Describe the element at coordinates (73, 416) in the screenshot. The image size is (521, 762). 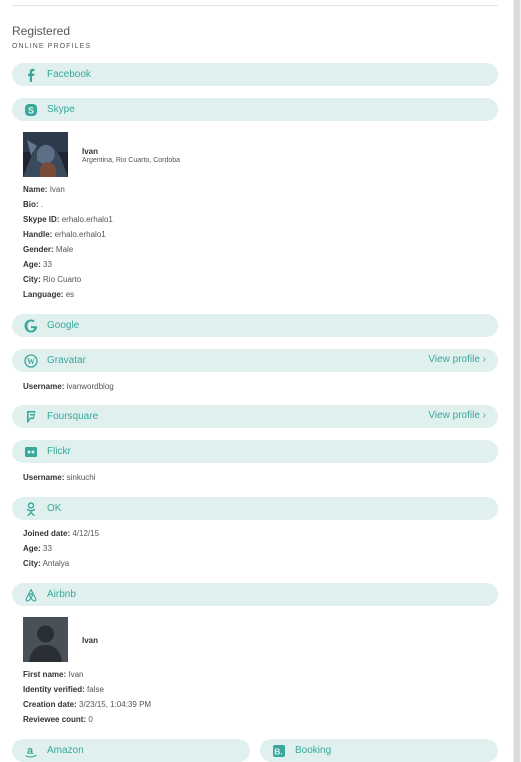
I see `profile-label: Foursquare` at that location.